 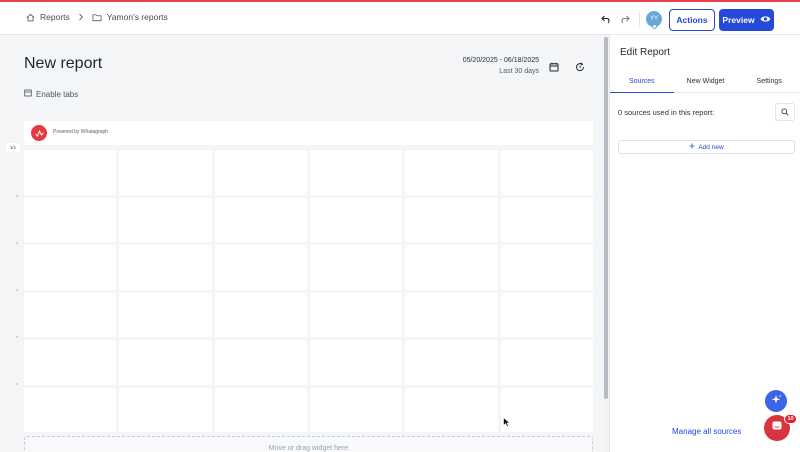 I want to click on powered-by-text: Powered by Whatagraph, so click(x=81, y=132).